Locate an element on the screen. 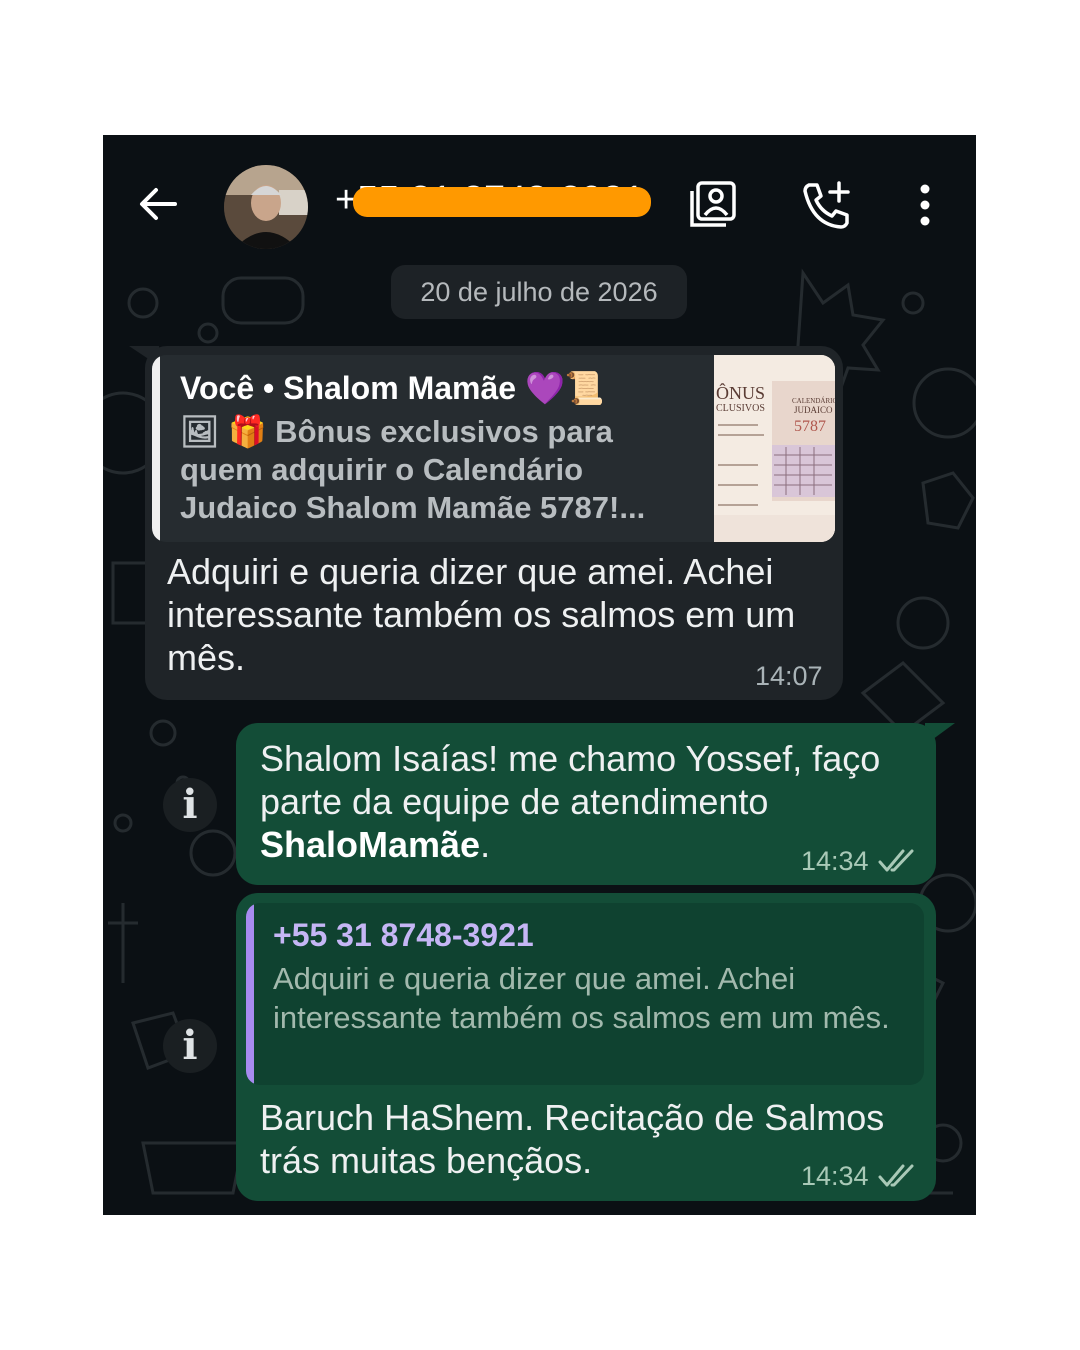  avatar-photo is located at coordinates (266, 207).